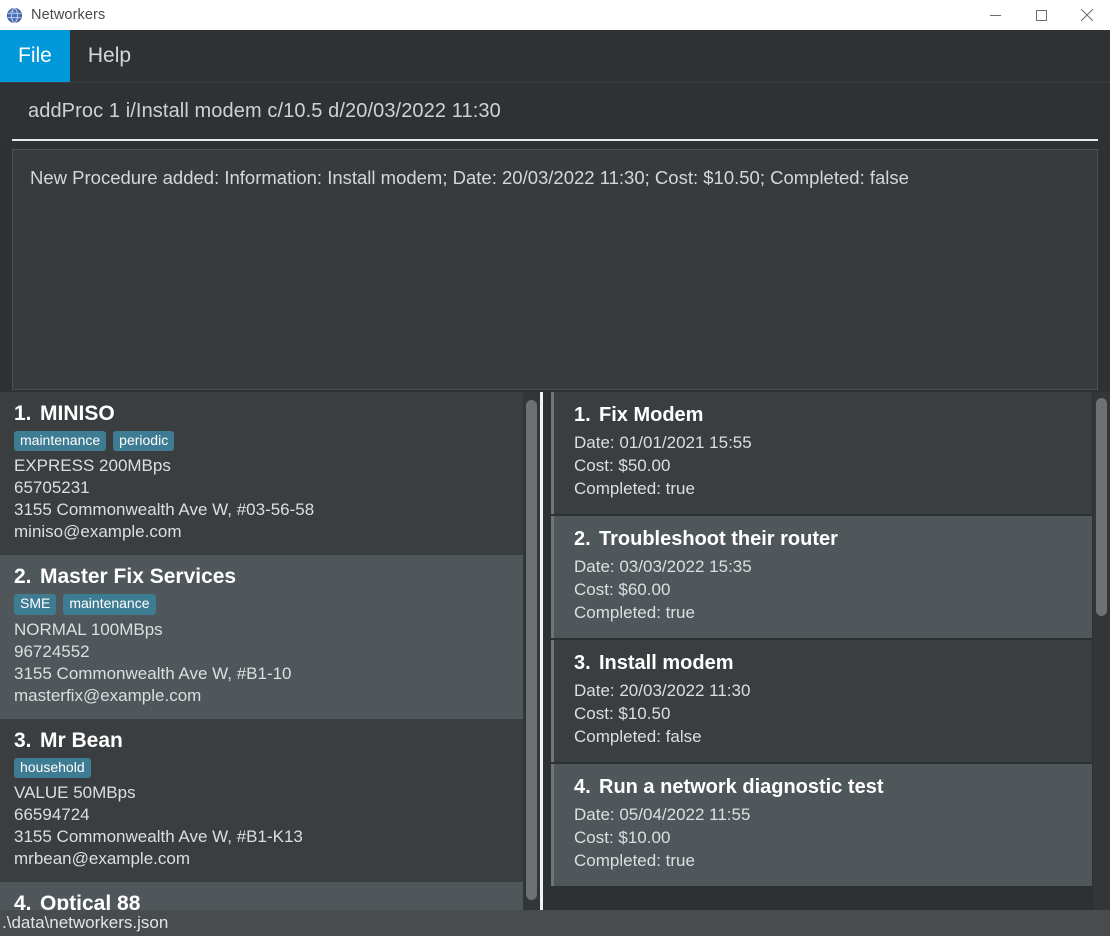 This screenshot has height=936, width=1110. I want to click on procedure-cost: Cost: $50.00, so click(622, 465).